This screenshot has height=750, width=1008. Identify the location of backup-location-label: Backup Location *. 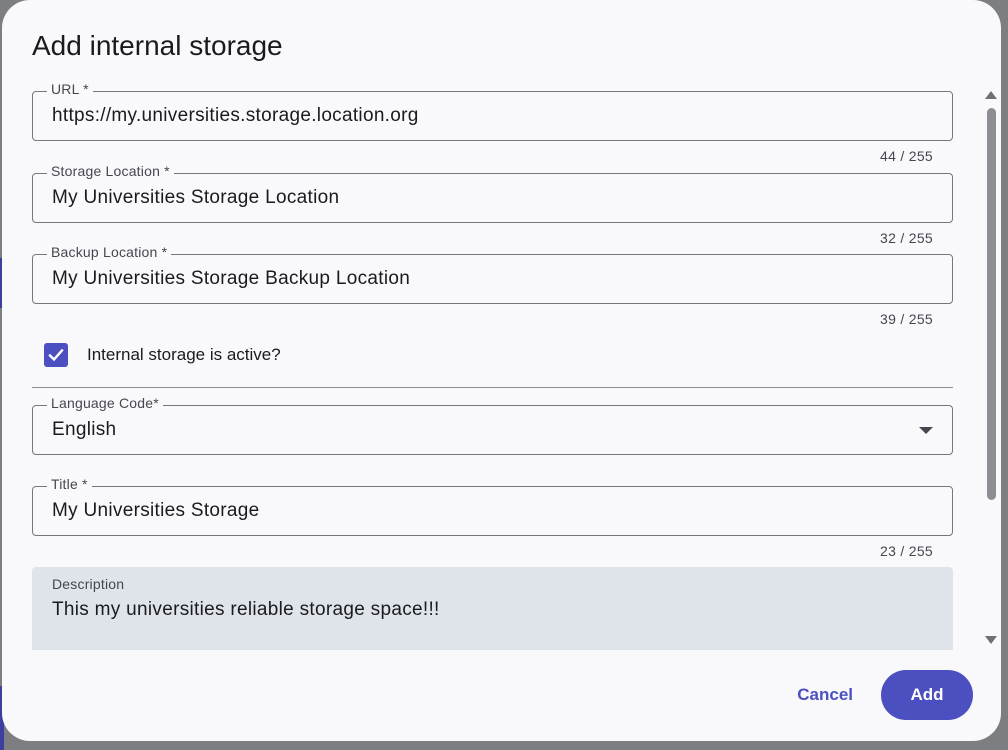
(109, 252).